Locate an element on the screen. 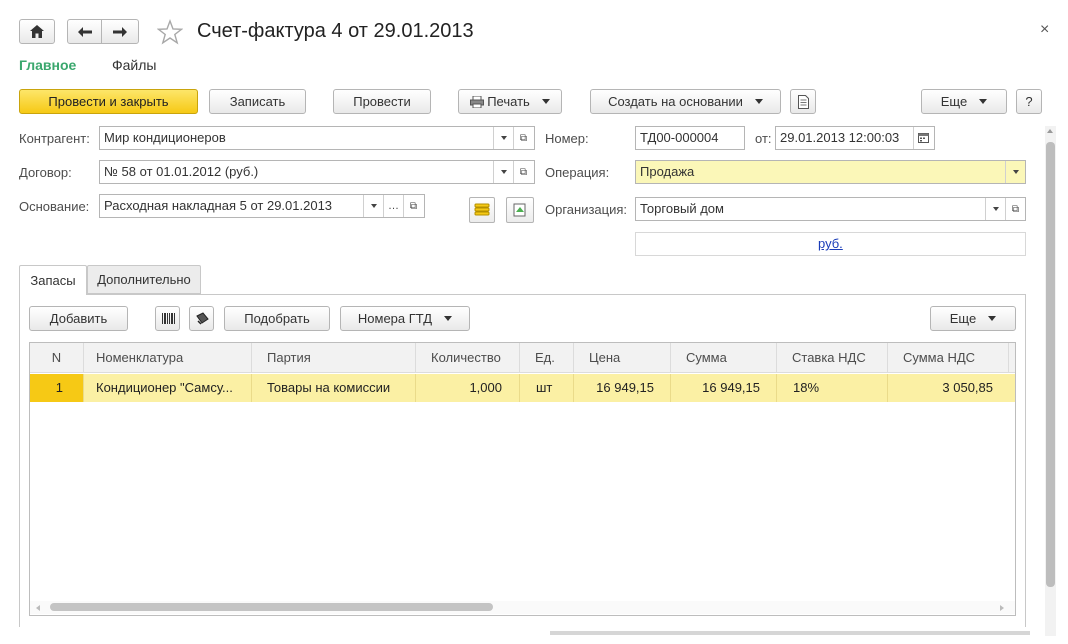 This screenshot has height=644, width=1068. calendar-button is located at coordinates (923, 138).